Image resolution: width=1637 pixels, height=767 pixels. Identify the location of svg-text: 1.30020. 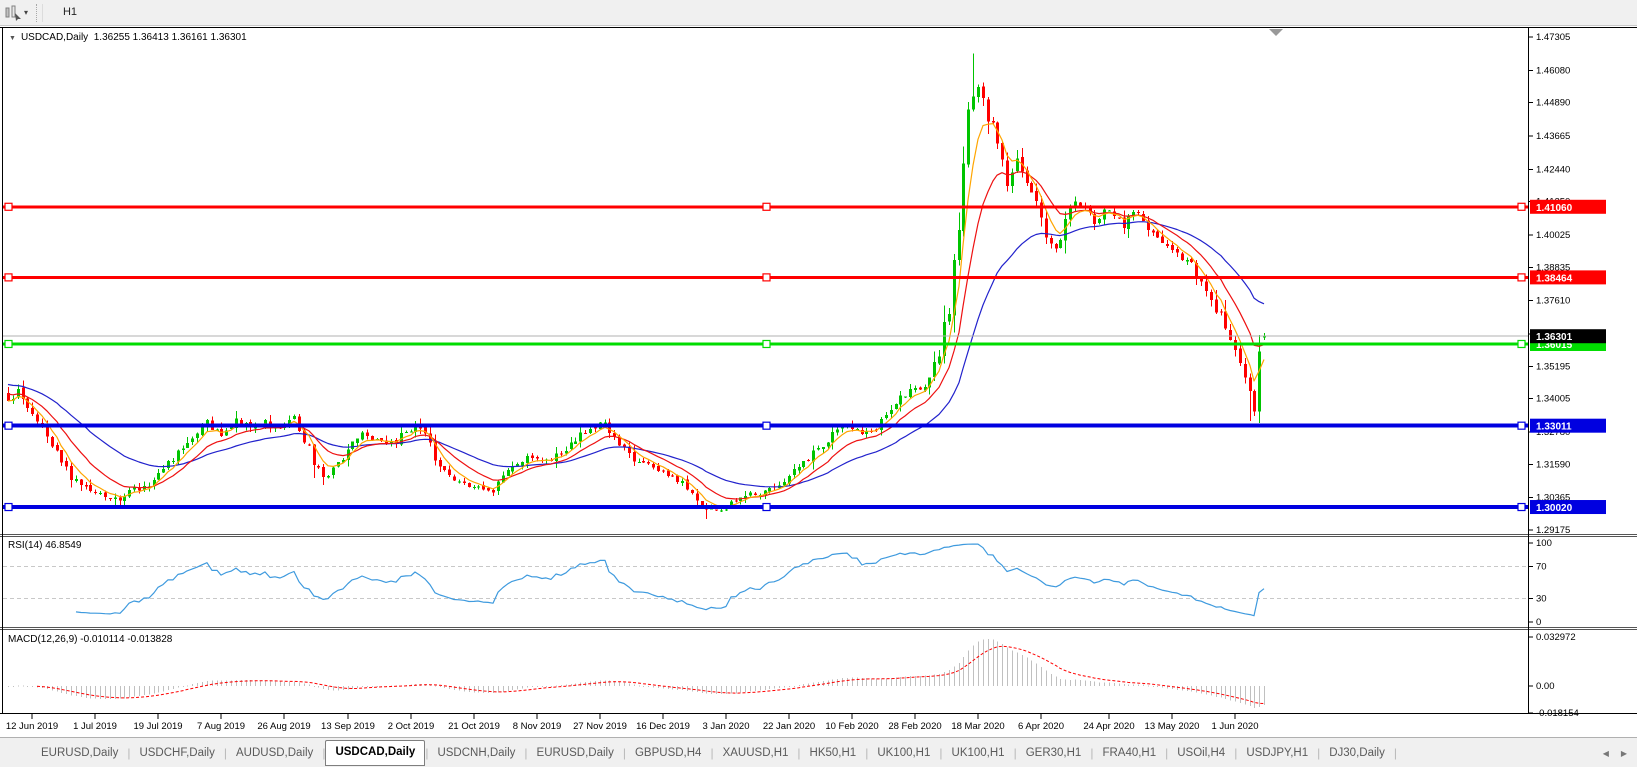
(1554, 508).